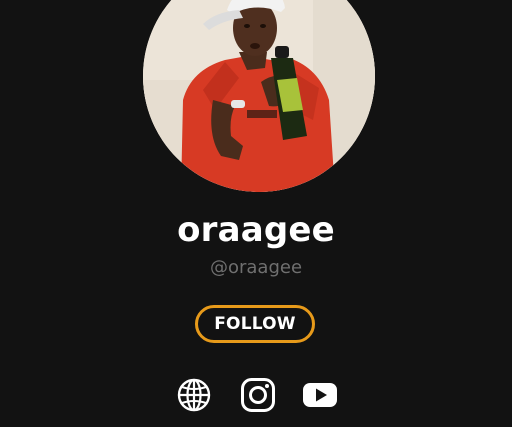  I want to click on youtube-link, so click(320, 395).